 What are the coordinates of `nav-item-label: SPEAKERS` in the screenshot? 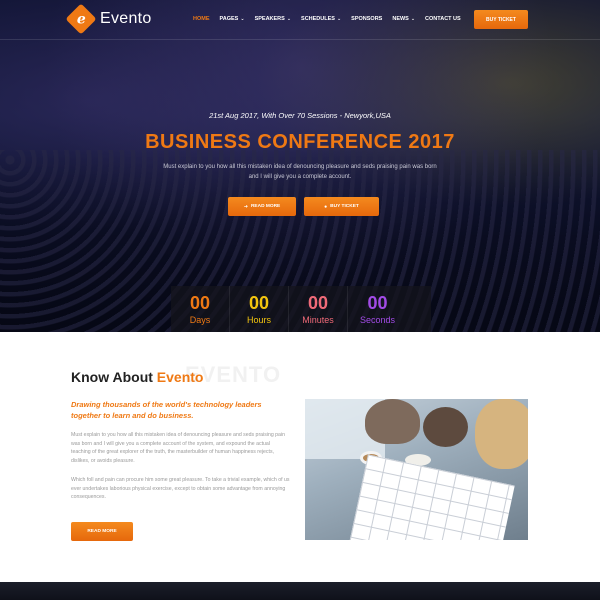 It's located at (269, 19).